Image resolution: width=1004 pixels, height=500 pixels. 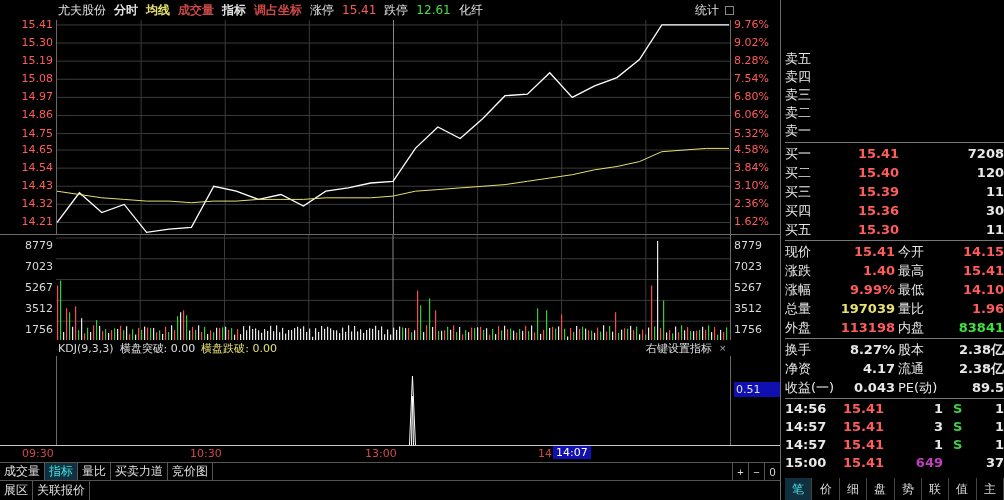 I want to click on bid-price: 15.30, so click(x=877, y=229).